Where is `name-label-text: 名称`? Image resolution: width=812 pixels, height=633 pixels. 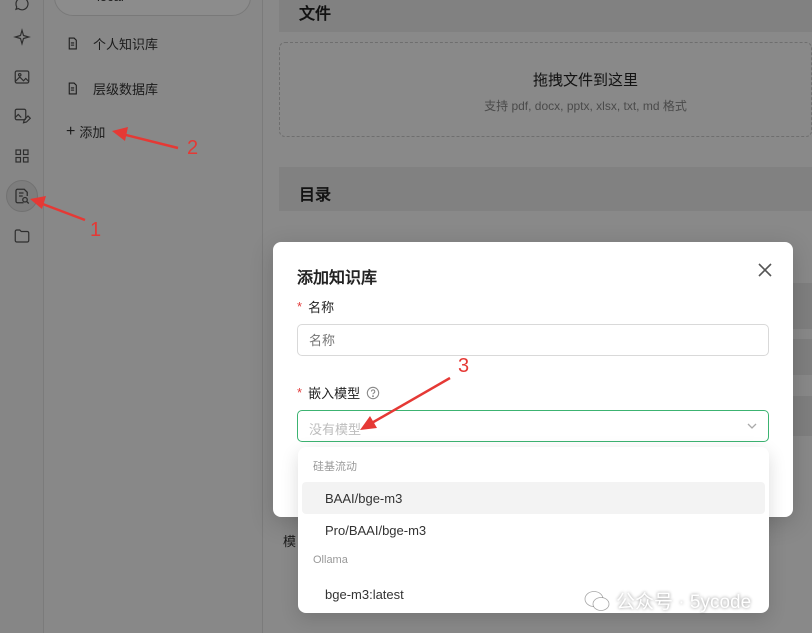 name-label-text: 名称 is located at coordinates (321, 307).